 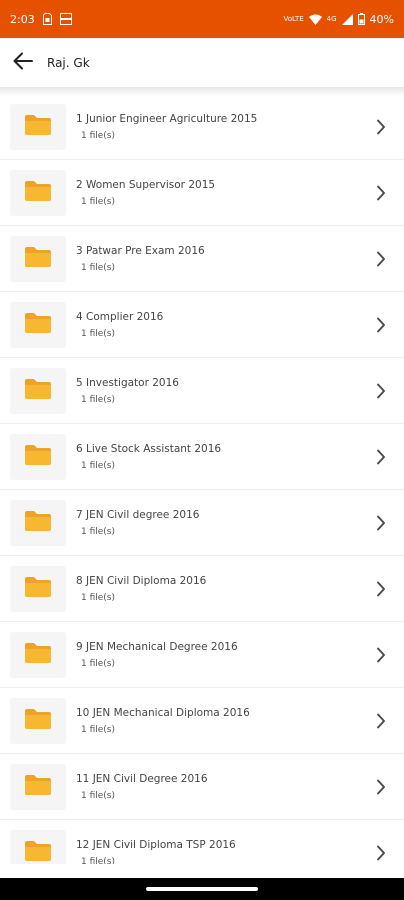 I want to click on list-item: 8 JEN Civil Diploma 2016 1 file(s), so click(x=202, y=589).